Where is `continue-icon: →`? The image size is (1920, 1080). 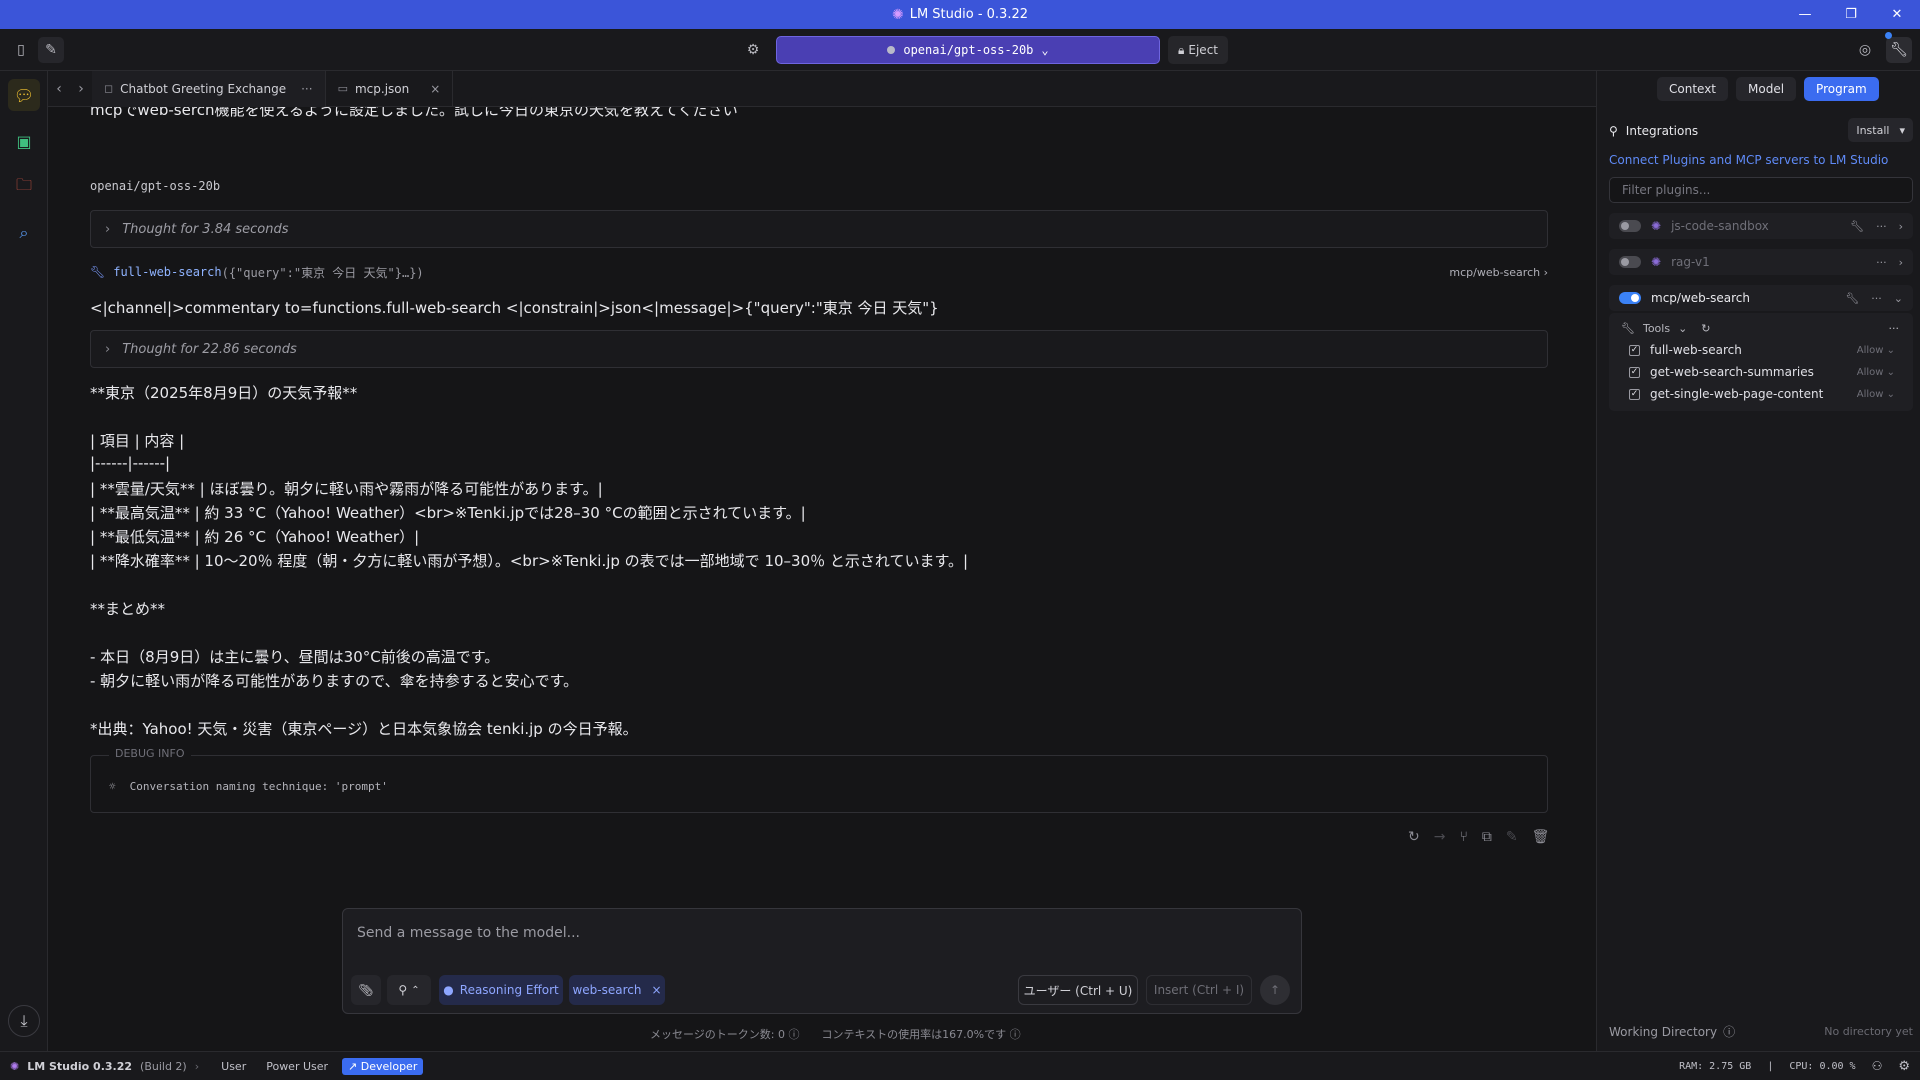
continue-icon: → is located at coordinates (1440, 837).